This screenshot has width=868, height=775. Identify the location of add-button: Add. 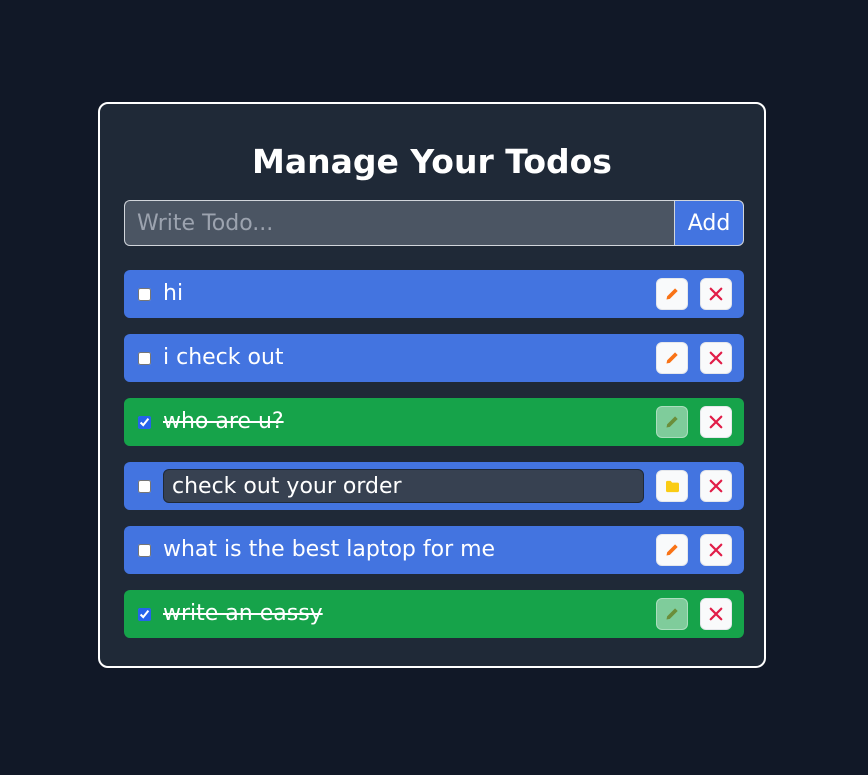
(709, 223).